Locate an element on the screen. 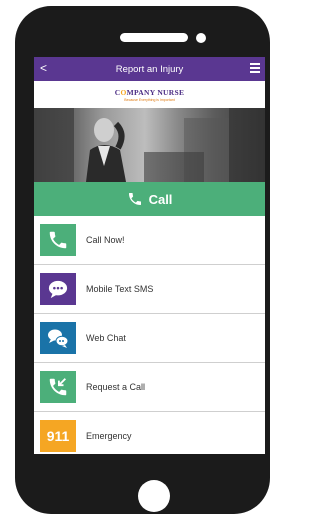  web-chat-icon is located at coordinates (58, 338).